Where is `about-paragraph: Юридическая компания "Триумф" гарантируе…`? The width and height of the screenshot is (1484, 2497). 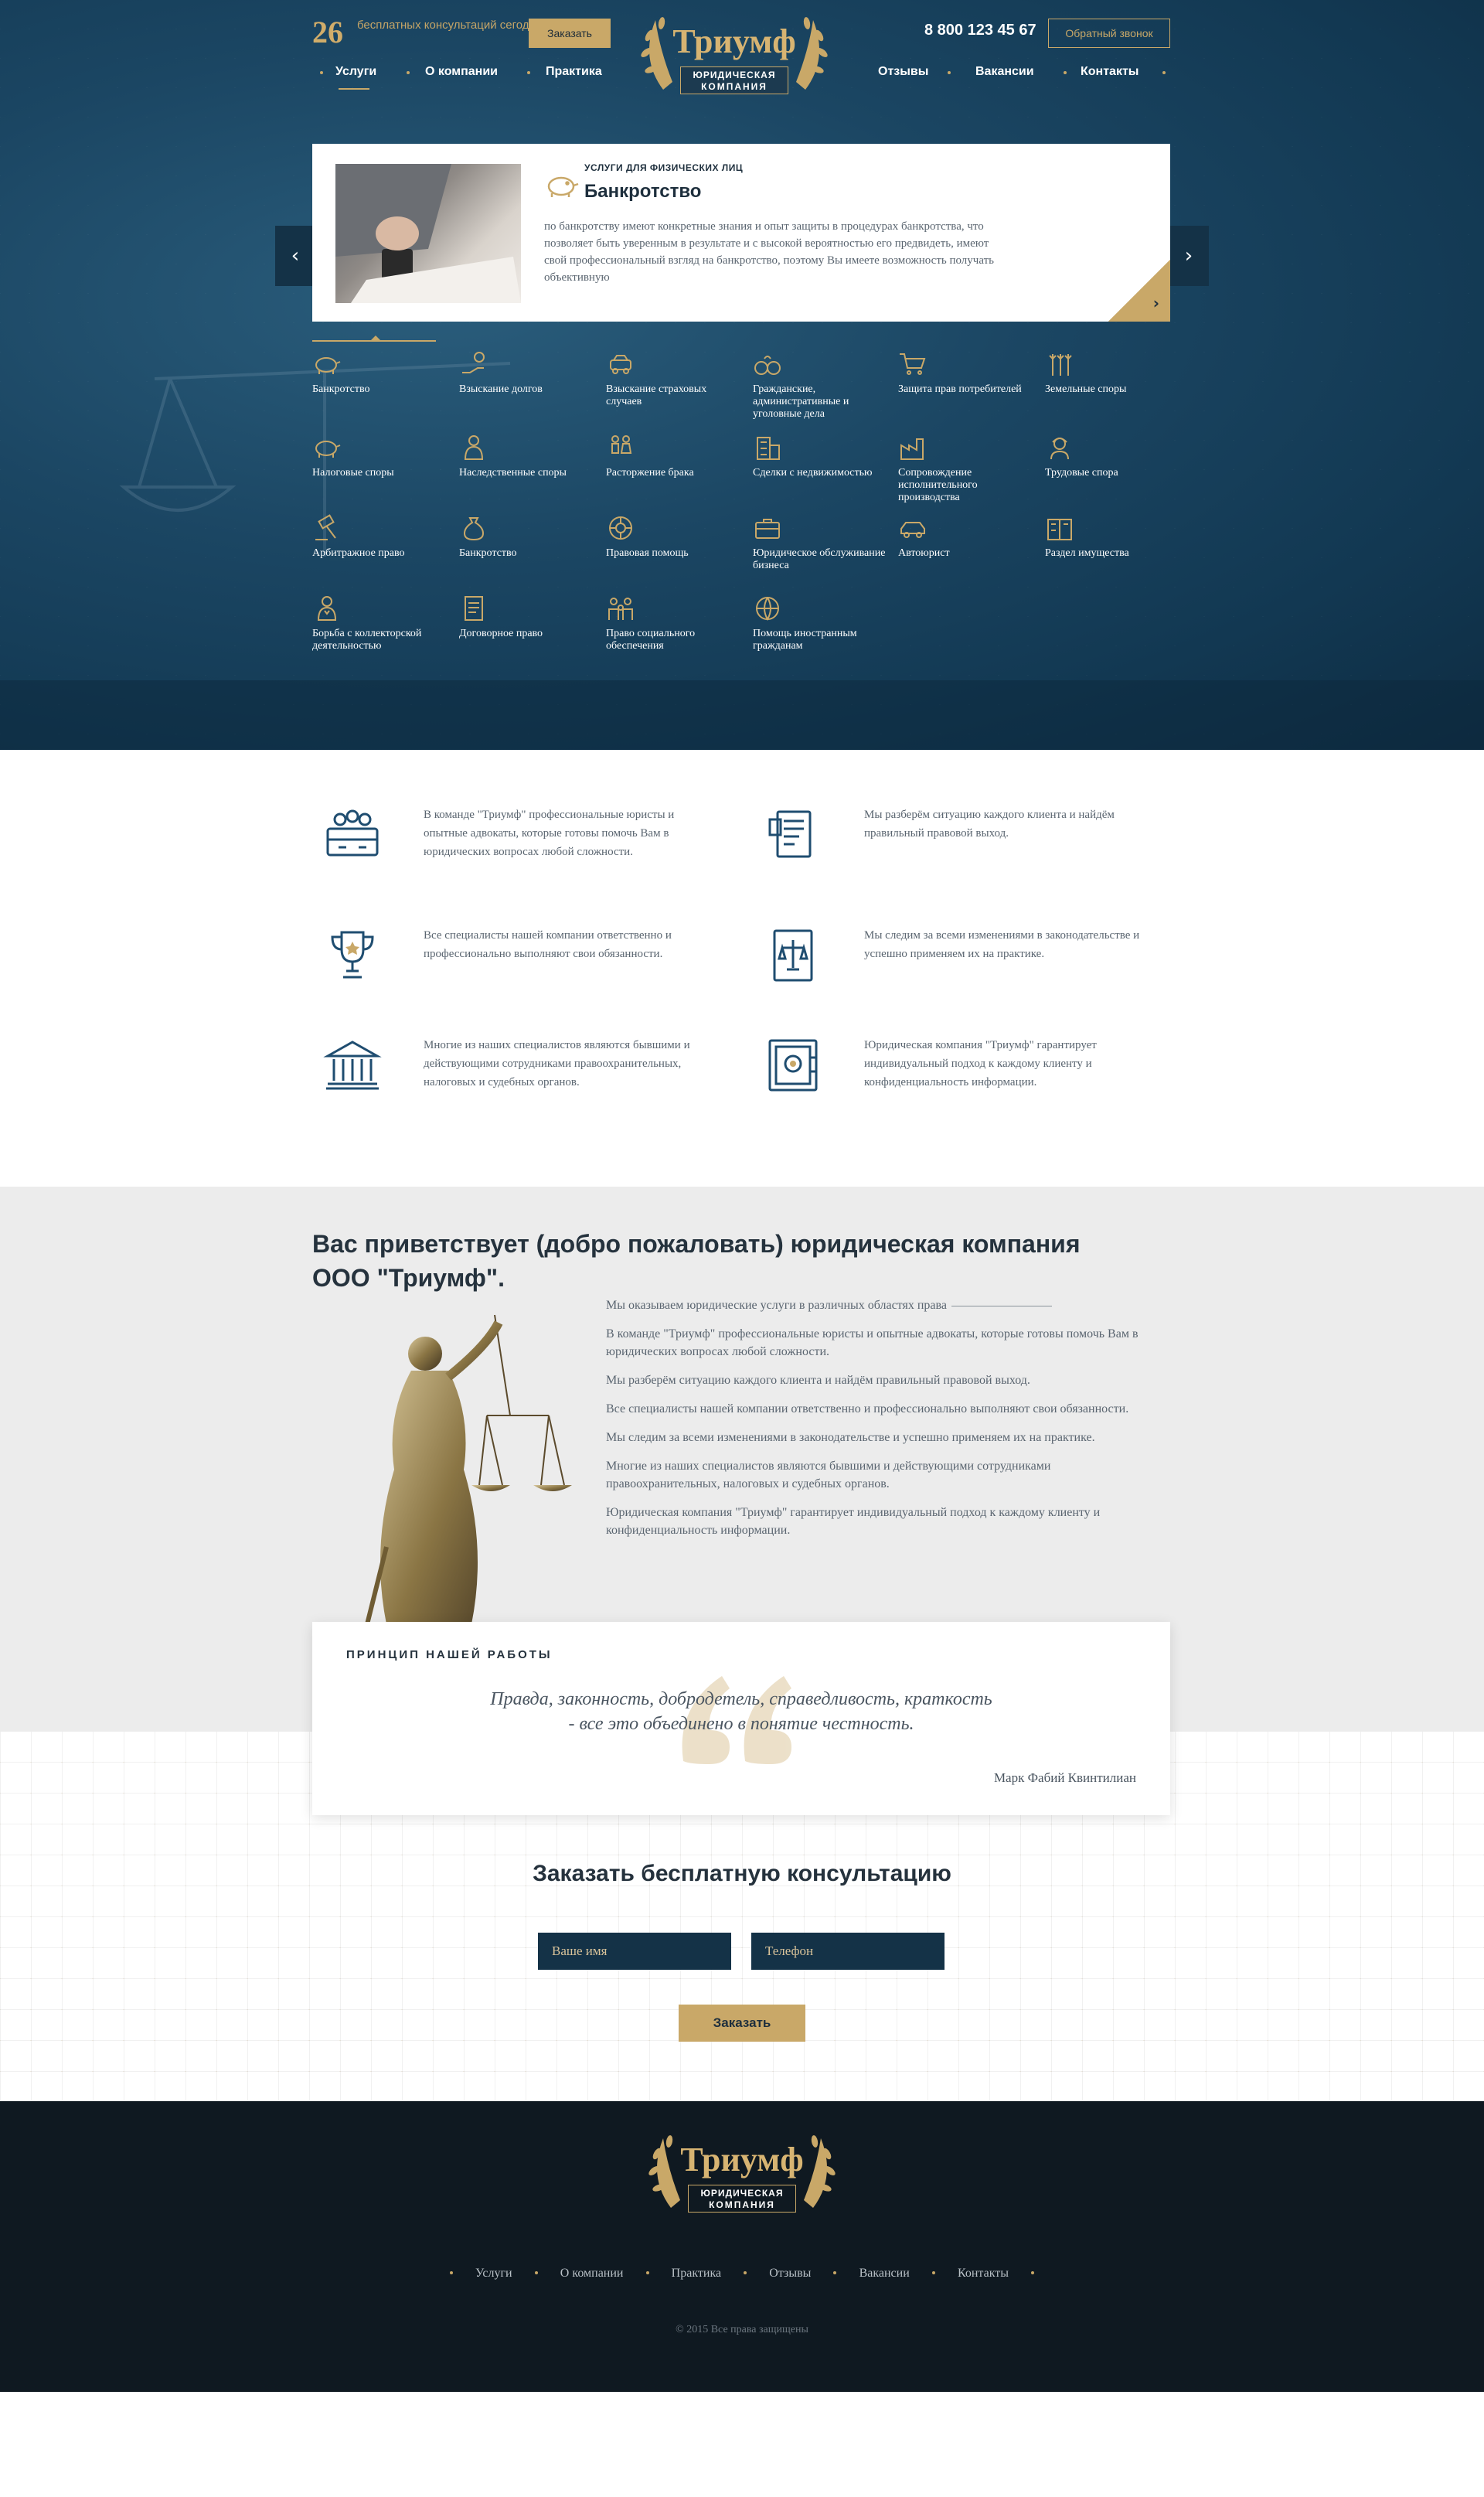
about-paragraph: Юридическая компания "Триумф" гарантируе… is located at coordinates (853, 1521).